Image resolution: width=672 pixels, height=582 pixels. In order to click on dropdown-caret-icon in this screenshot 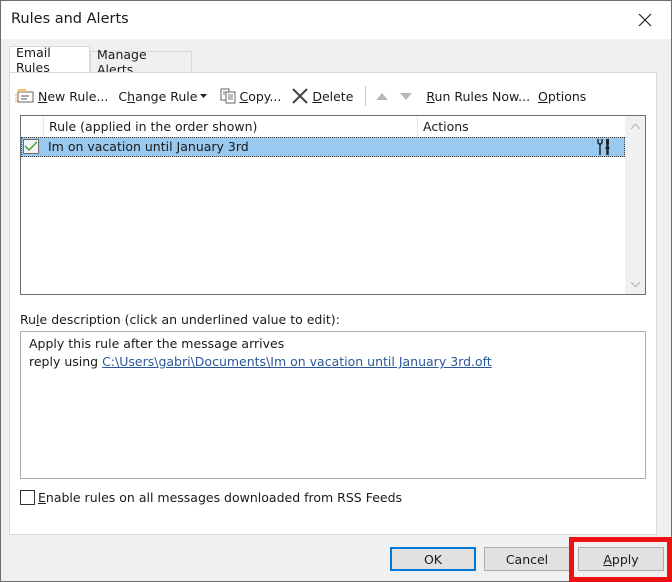, I will do `click(204, 96)`.